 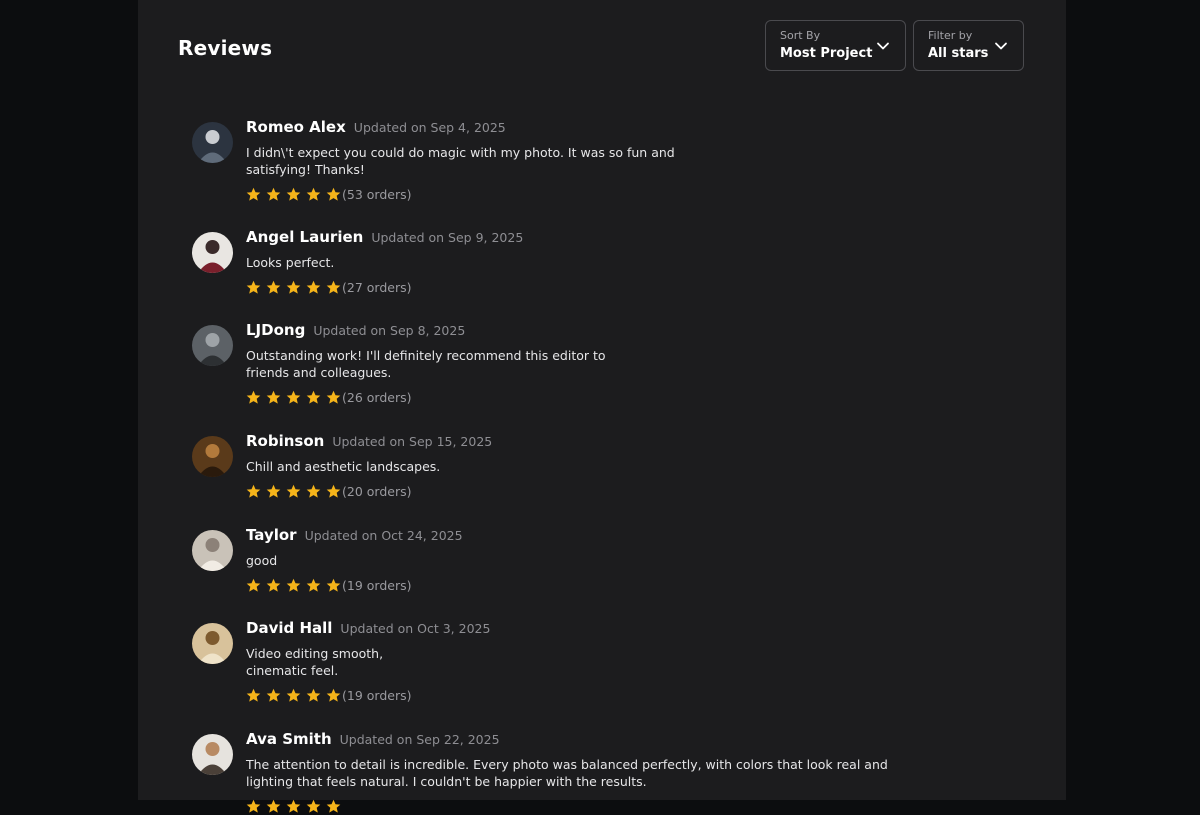 I want to click on review-text-line: Looks perfect., so click(x=290, y=262).